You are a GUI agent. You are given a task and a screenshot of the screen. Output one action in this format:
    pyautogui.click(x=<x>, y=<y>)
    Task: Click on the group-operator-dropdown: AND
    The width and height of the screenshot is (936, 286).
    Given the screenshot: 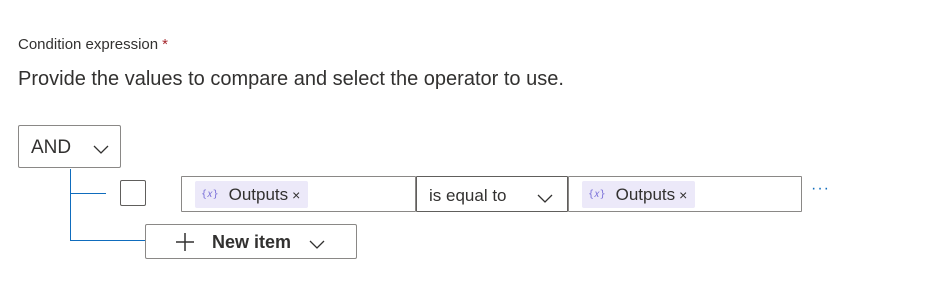 What is the action you would take?
    pyautogui.click(x=69, y=146)
    